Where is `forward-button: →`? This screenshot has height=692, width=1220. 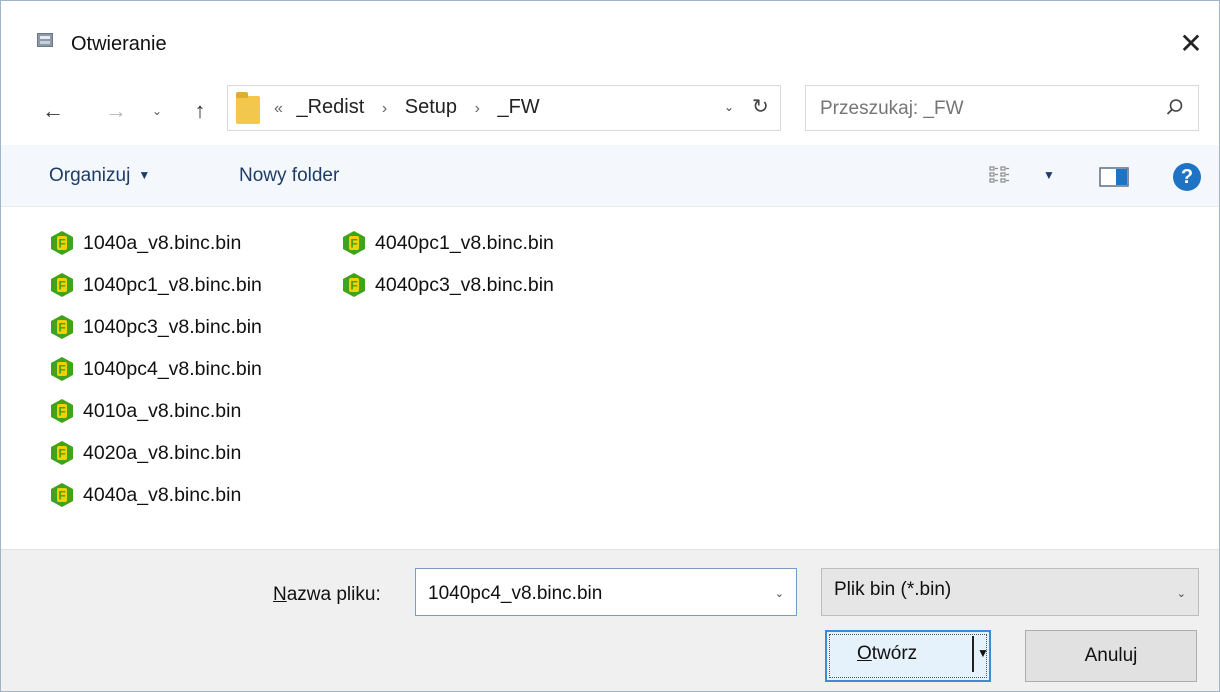 forward-button: → is located at coordinates (116, 111).